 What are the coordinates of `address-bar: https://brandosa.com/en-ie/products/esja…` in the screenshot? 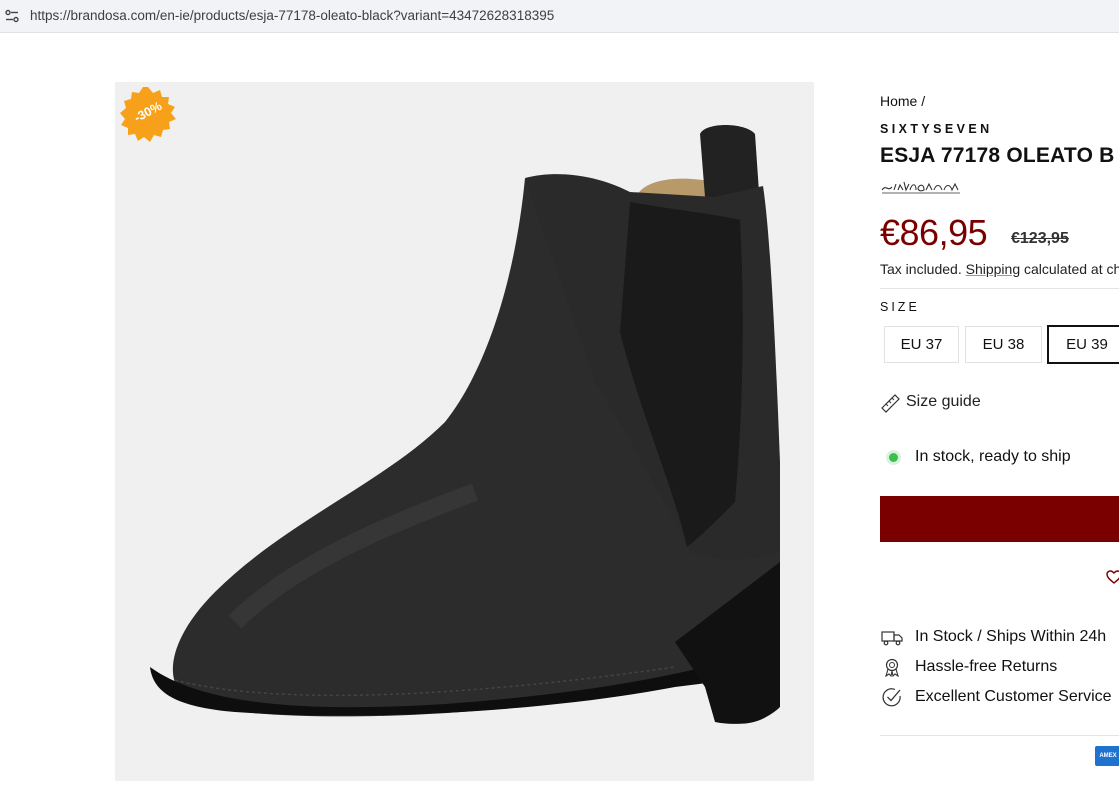 It's located at (559, 16).